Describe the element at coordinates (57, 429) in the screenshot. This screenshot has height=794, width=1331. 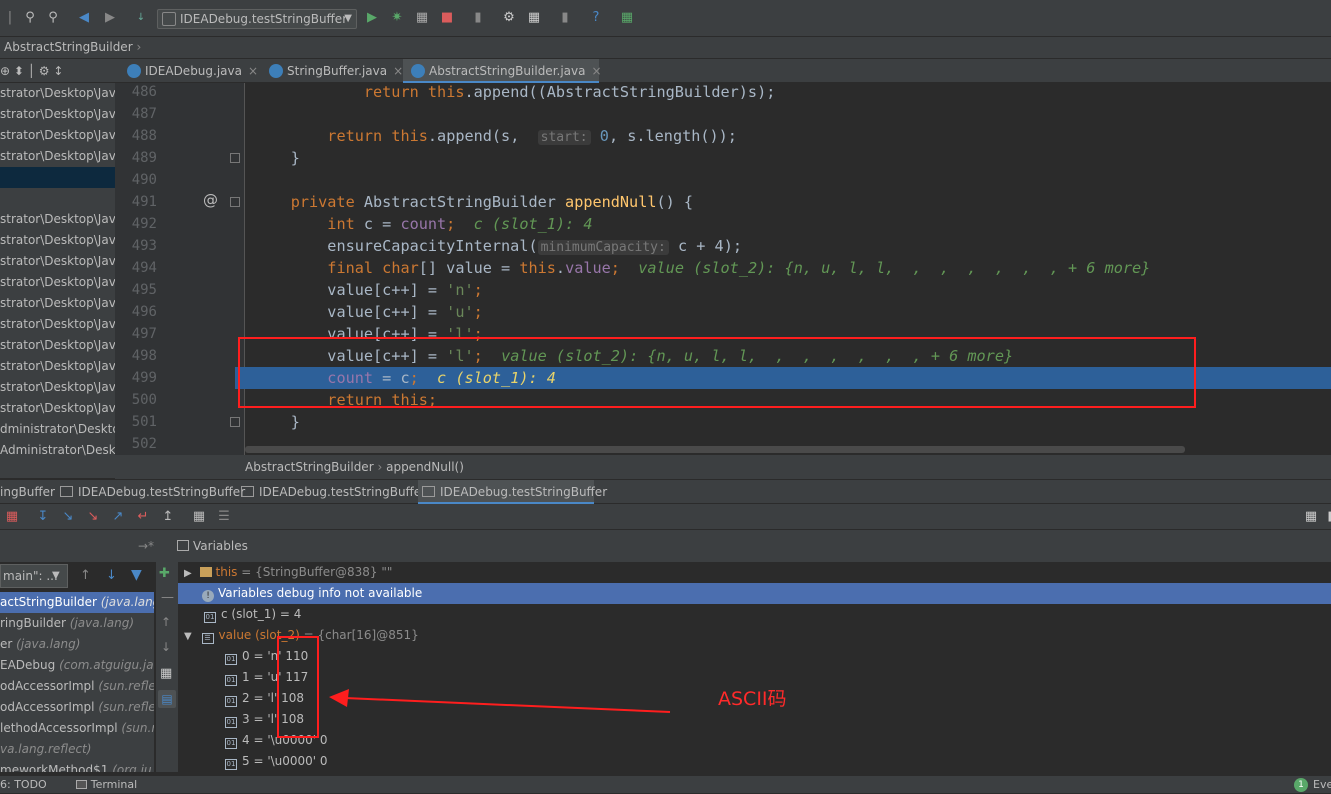
I see `project-row: dministrator\Desktop\` at that location.